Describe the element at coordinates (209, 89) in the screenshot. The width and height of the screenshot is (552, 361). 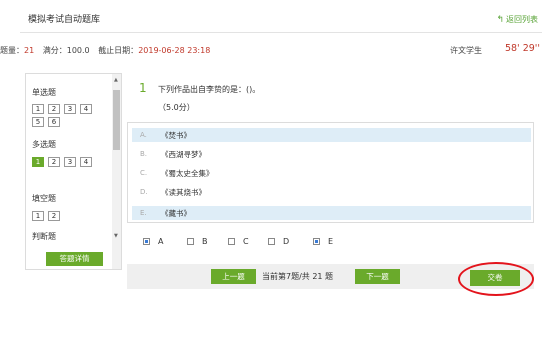
I see `question-text: 下列作品出自李贽的是：()。` at that location.